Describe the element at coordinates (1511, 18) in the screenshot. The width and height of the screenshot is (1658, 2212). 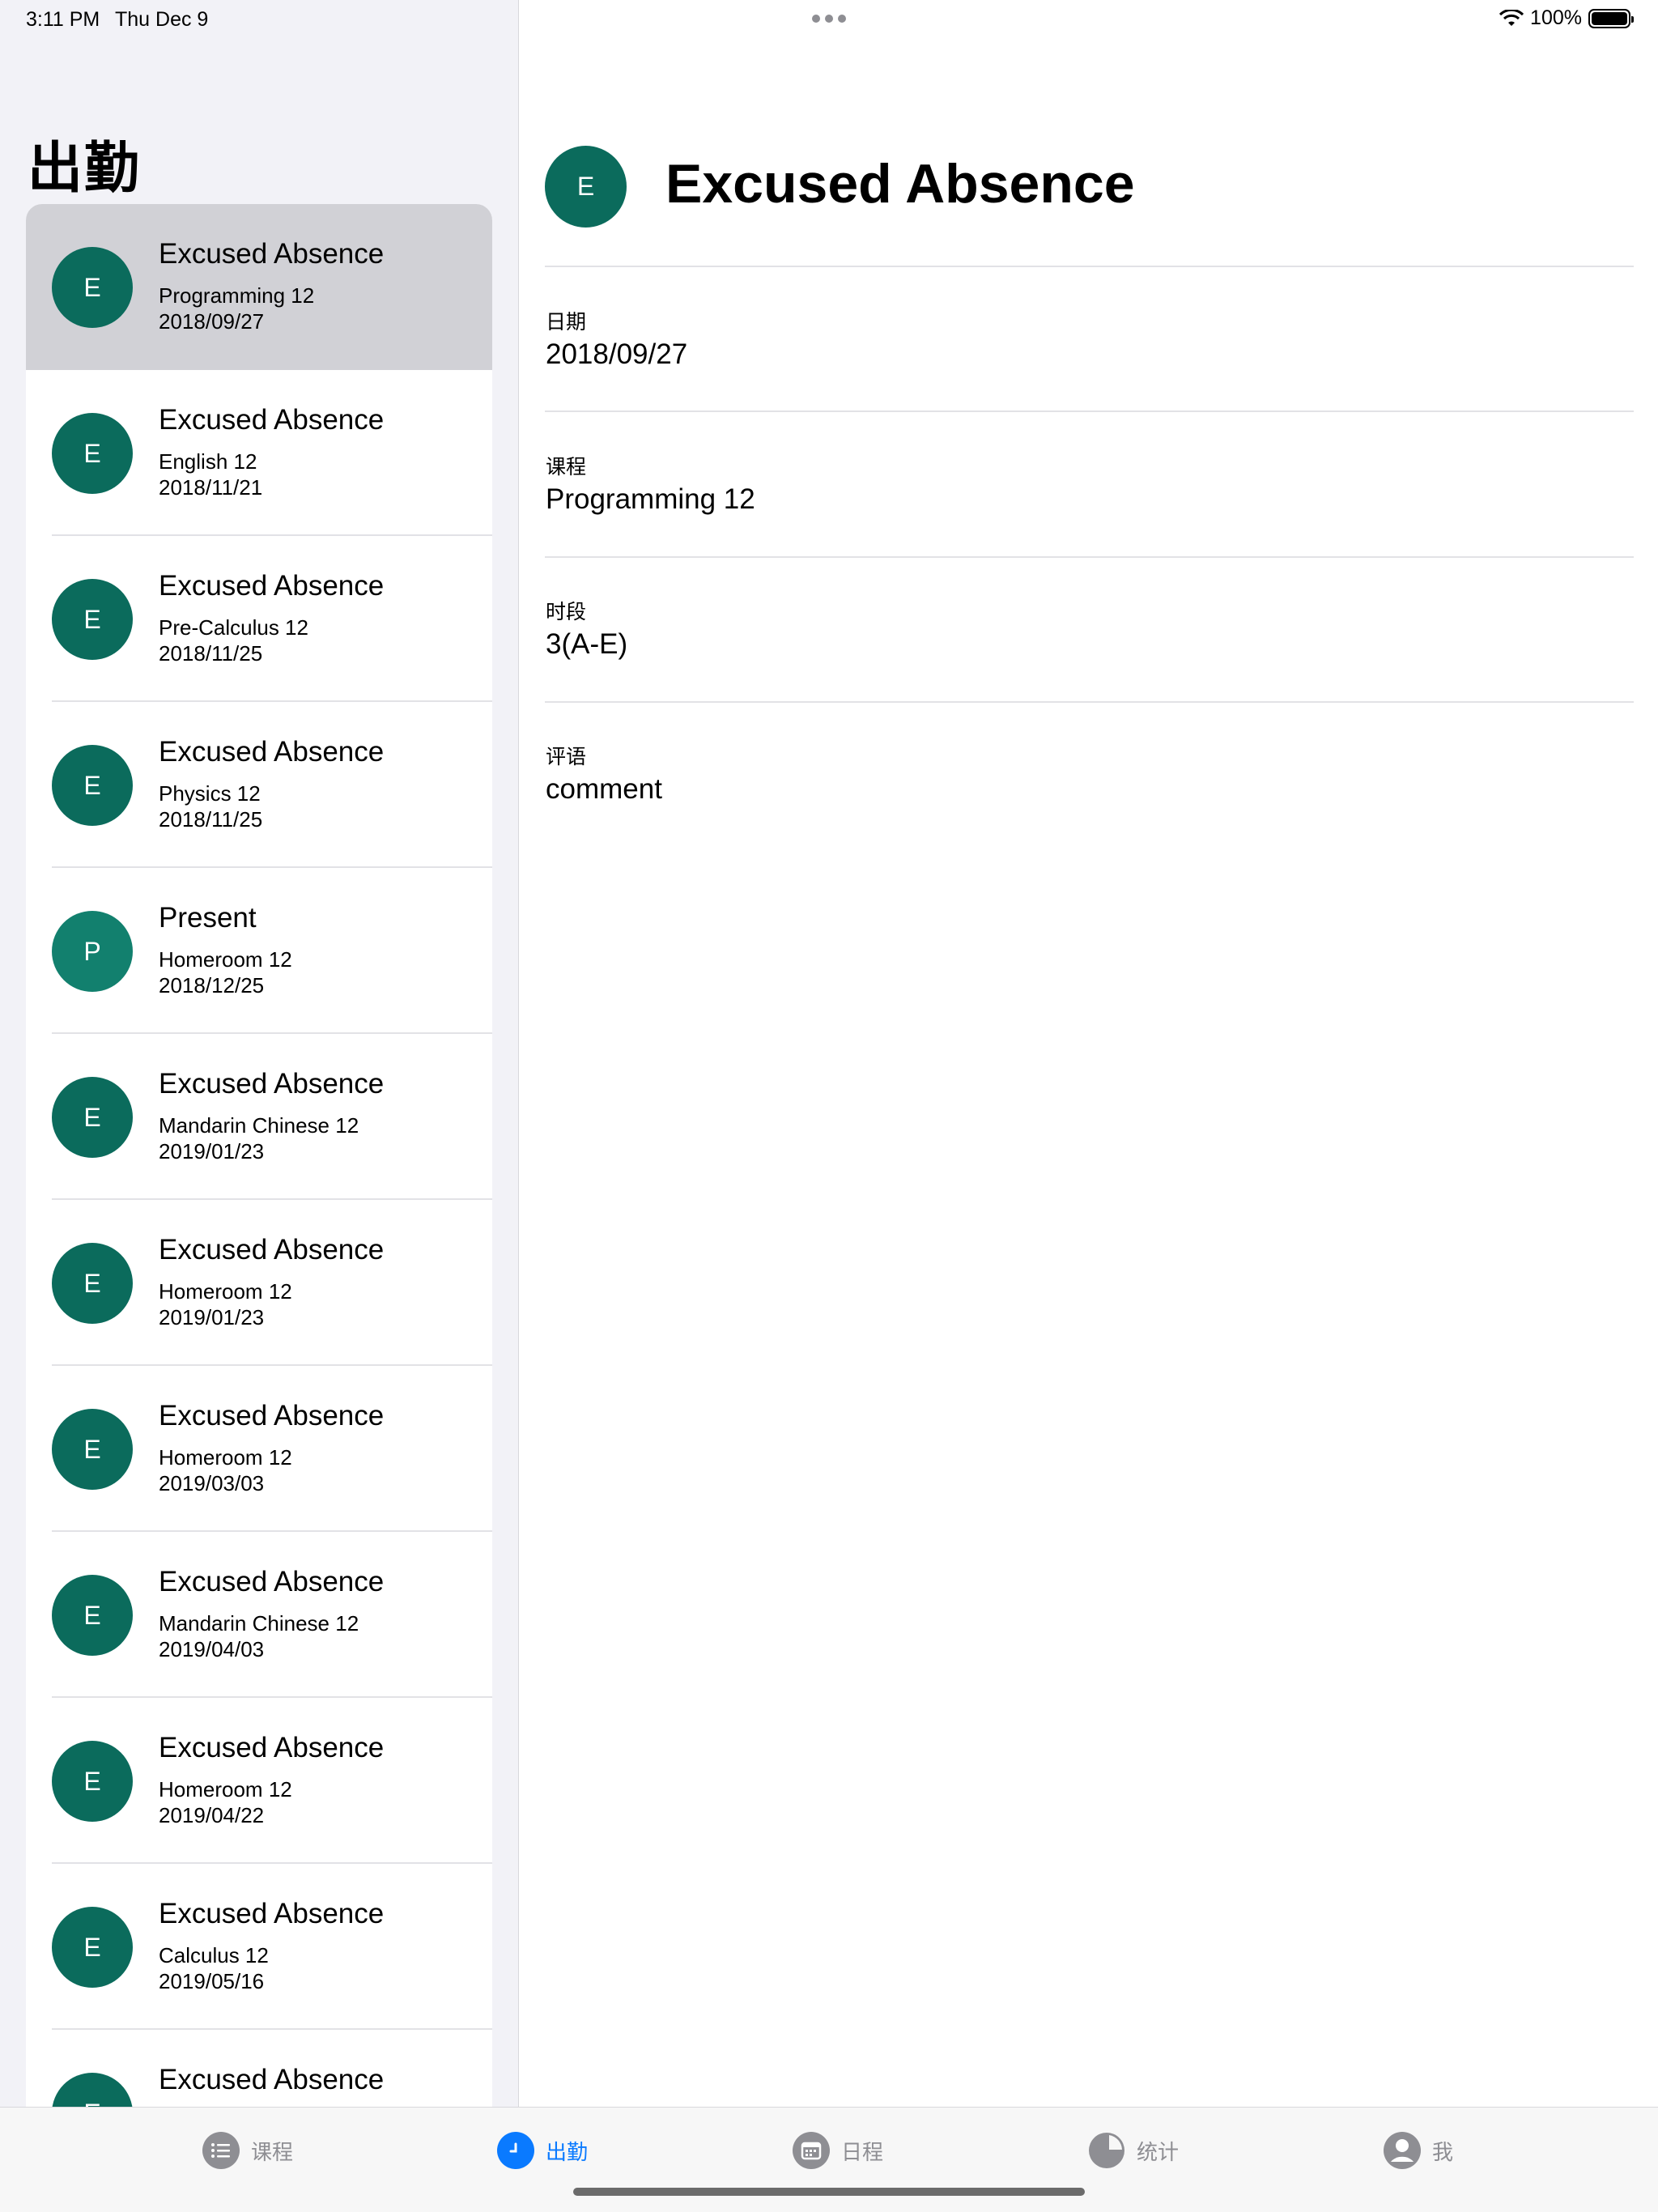
I see `wifi-icon` at that location.